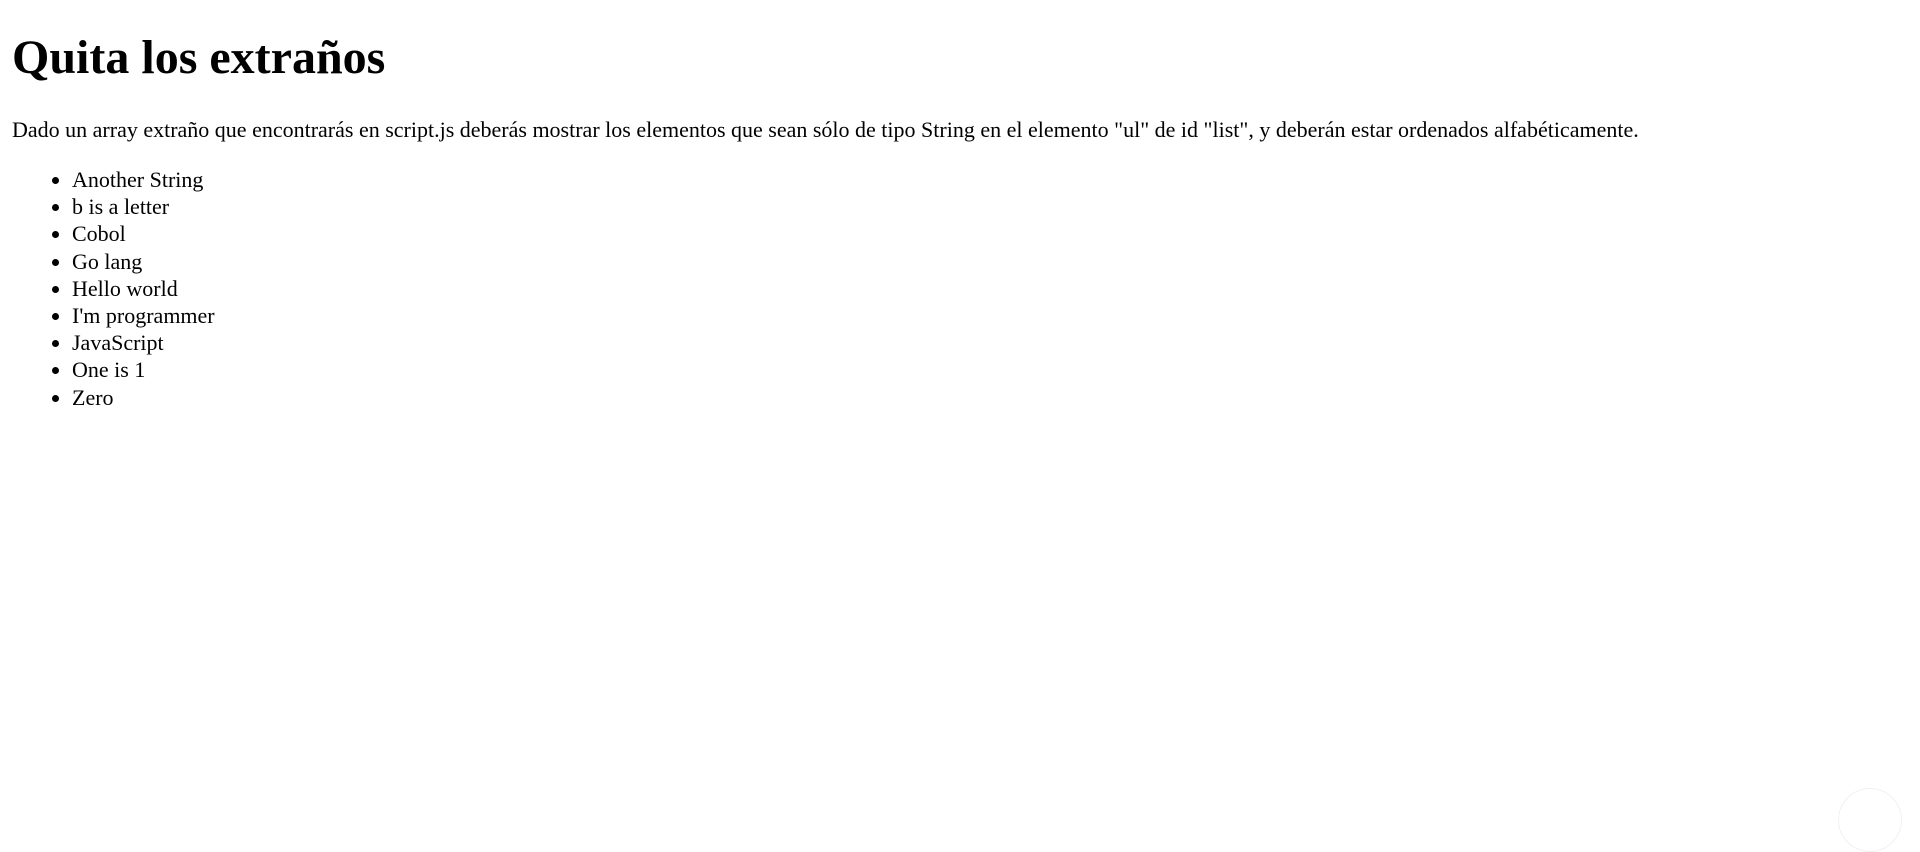 The image size is (1920, 852). I want to click on list-item: I'm programmer, so click(143, 315).